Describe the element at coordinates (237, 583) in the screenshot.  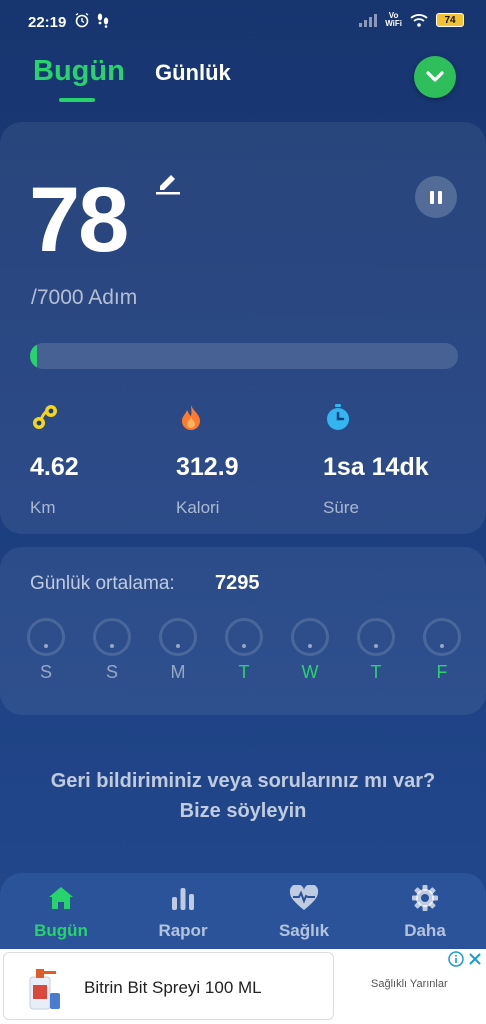
I see `daily-average-value: 7295` at that location.